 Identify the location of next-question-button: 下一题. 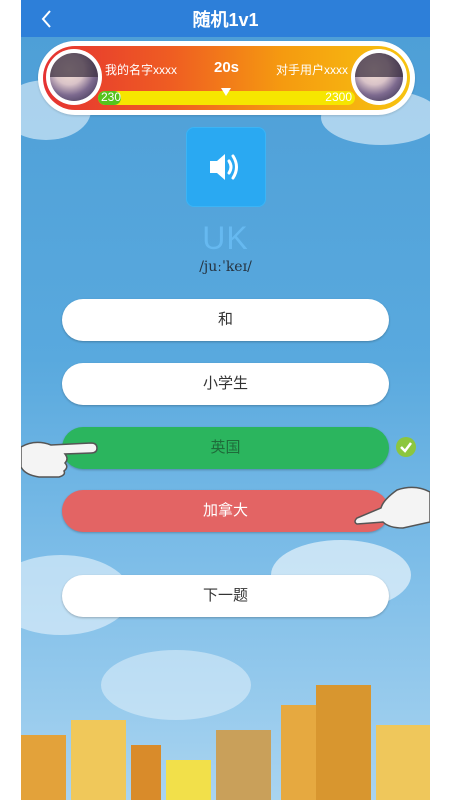
(225, 596).